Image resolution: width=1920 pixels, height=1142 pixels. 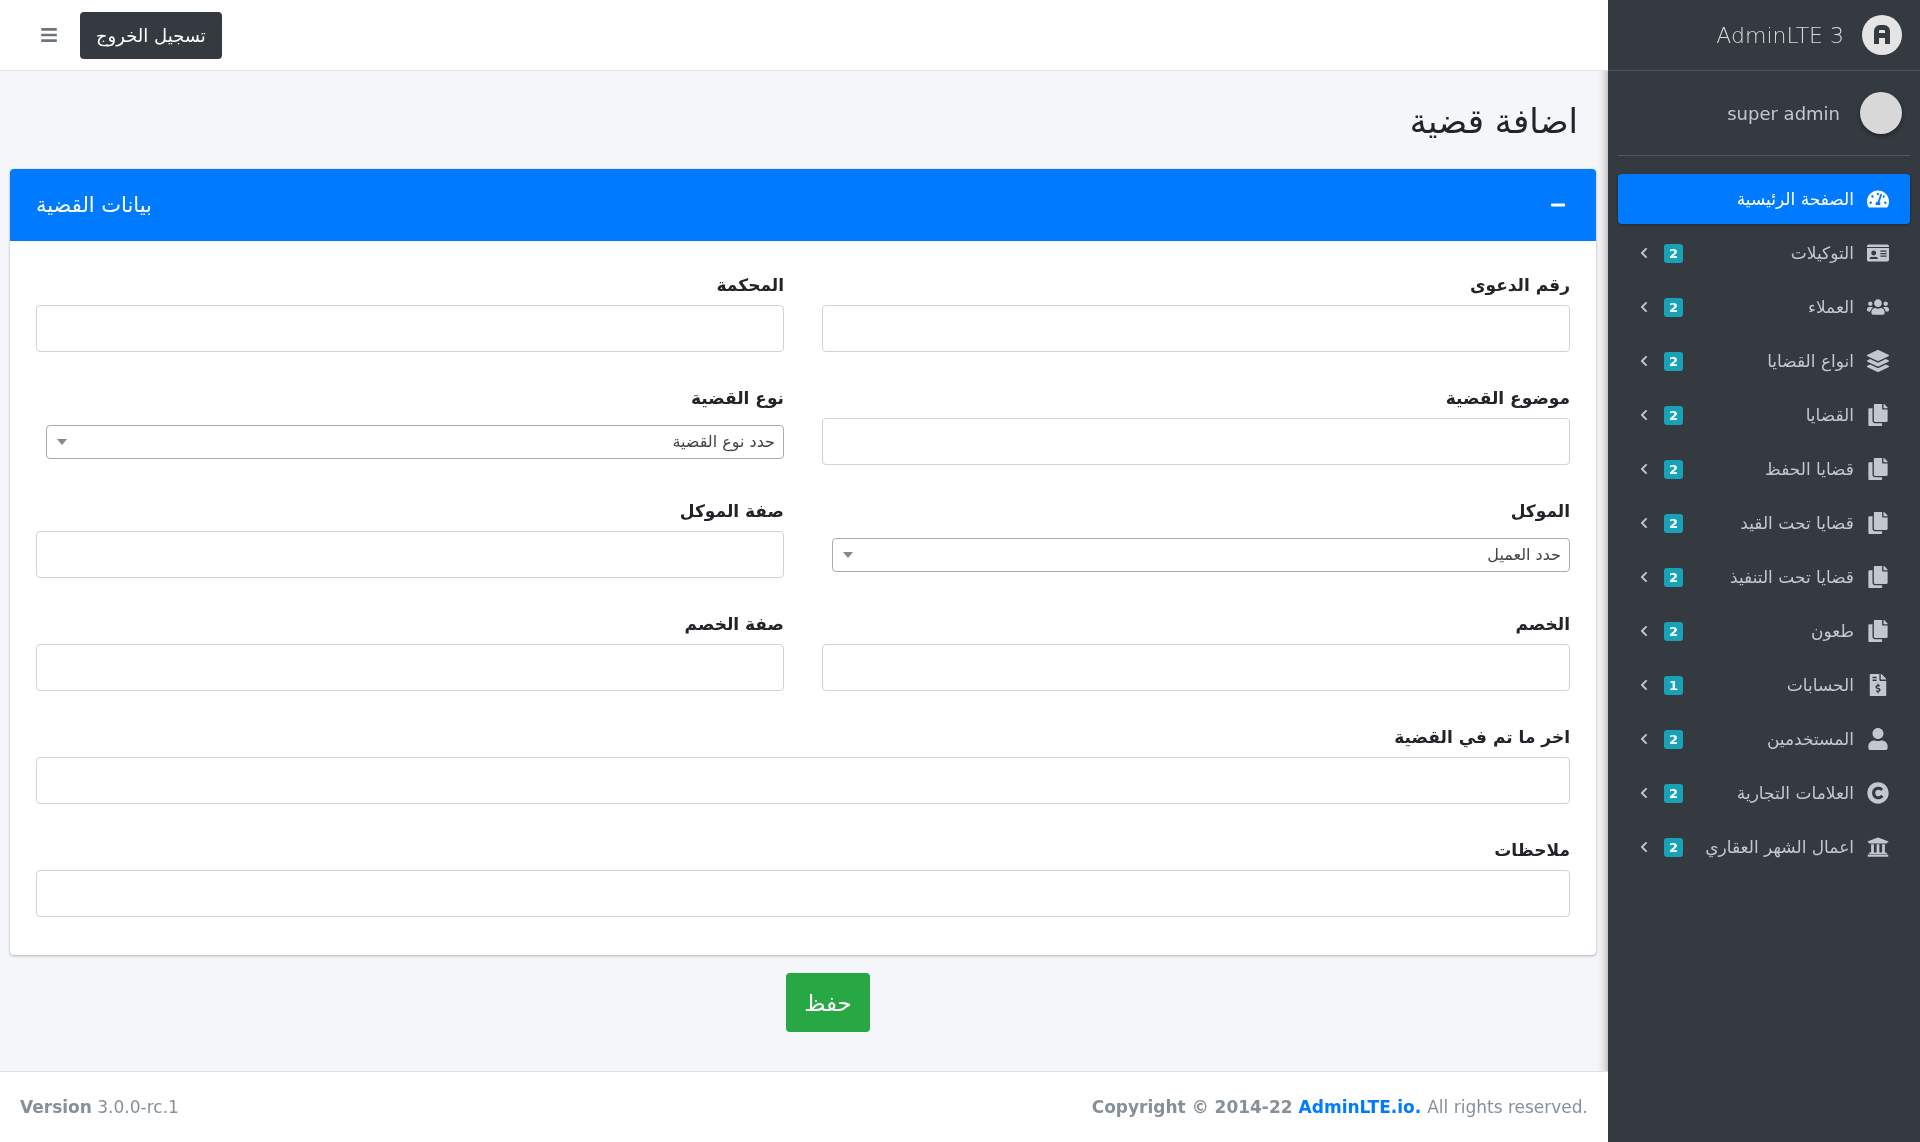 I want to click on nav-item: الصفحة الرئيسية, so click(x=1764, y=199).